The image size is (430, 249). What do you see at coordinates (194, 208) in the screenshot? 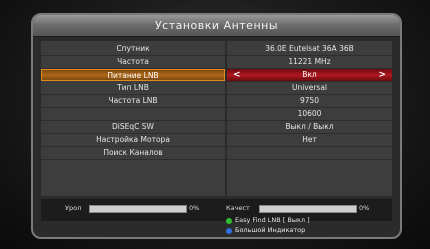
I see `signal-level-value: 0%` at bounding box center [194, 208].